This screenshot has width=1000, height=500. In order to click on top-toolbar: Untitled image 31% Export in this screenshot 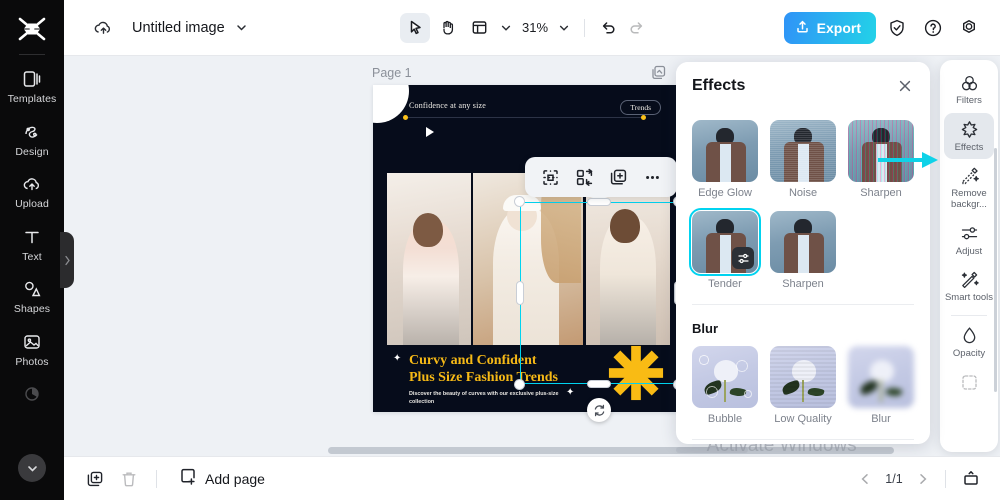, I will do `click(532, 28)`.